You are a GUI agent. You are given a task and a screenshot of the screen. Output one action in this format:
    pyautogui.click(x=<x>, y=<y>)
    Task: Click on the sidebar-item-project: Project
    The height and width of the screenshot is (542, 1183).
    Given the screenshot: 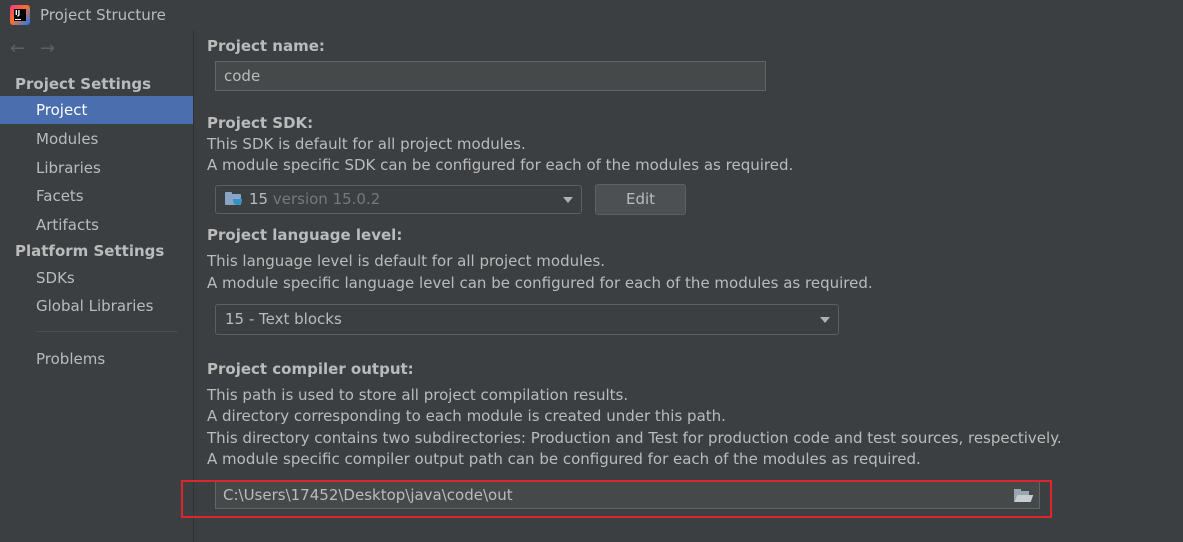 What is the action you would take?
    pyautogui.click(x=96, y=110)
    